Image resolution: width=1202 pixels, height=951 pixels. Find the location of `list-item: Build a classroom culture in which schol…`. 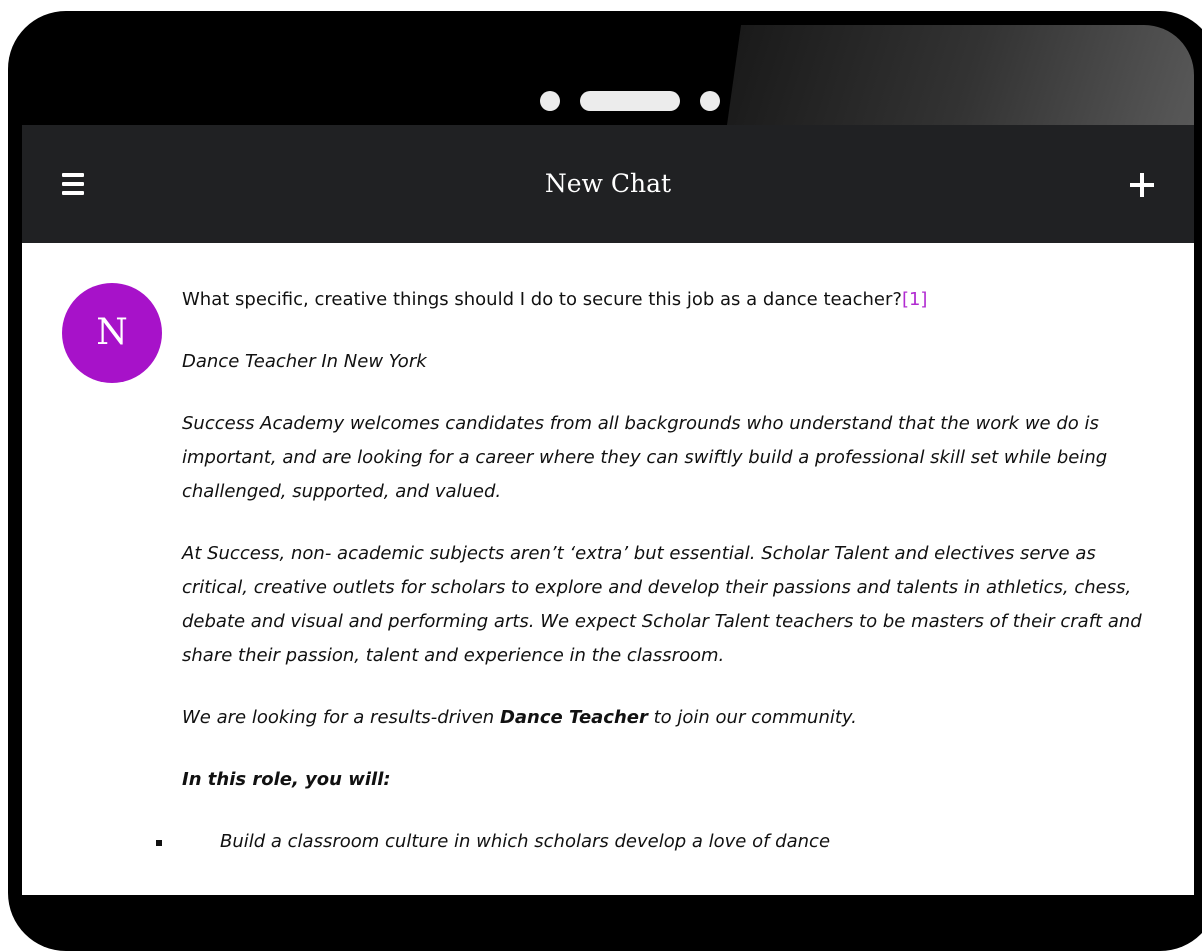

list-item: Build a classroom culture in which schol… is located at coordinates (659, 842).